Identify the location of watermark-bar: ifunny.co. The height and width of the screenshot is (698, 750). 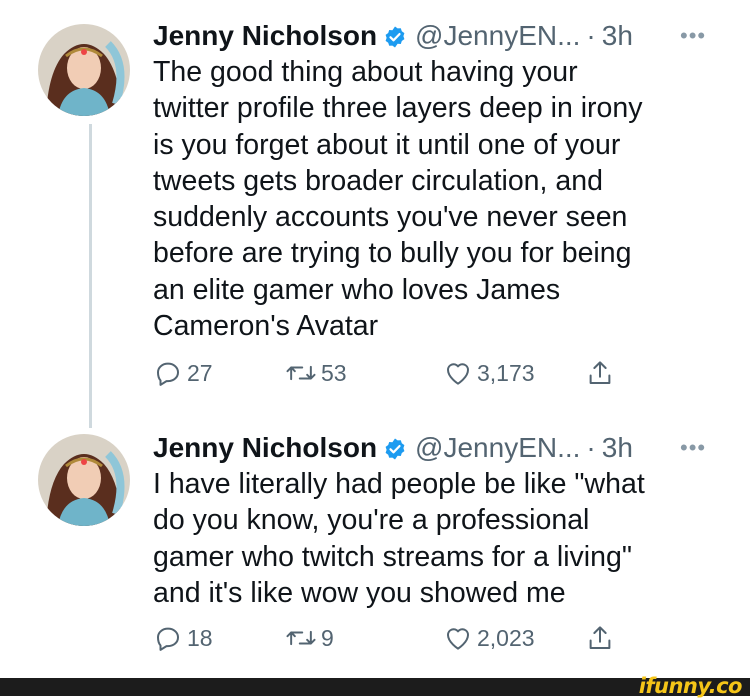
(375, 686).